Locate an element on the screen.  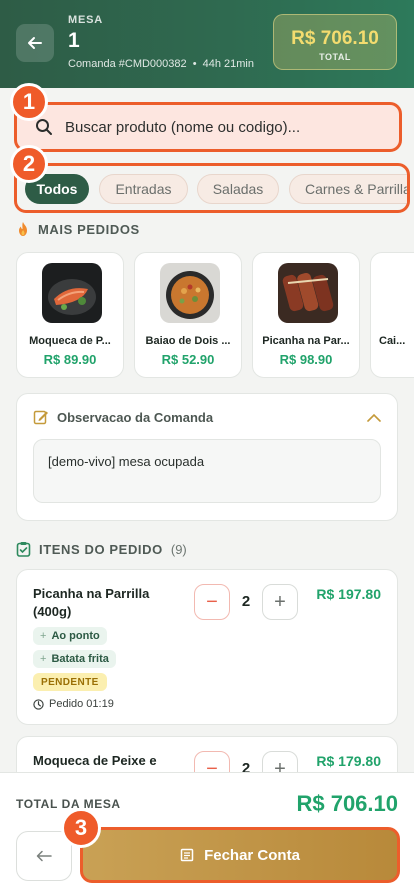
order-time: Pedido 01:19 is located at coordinates (73, 704).